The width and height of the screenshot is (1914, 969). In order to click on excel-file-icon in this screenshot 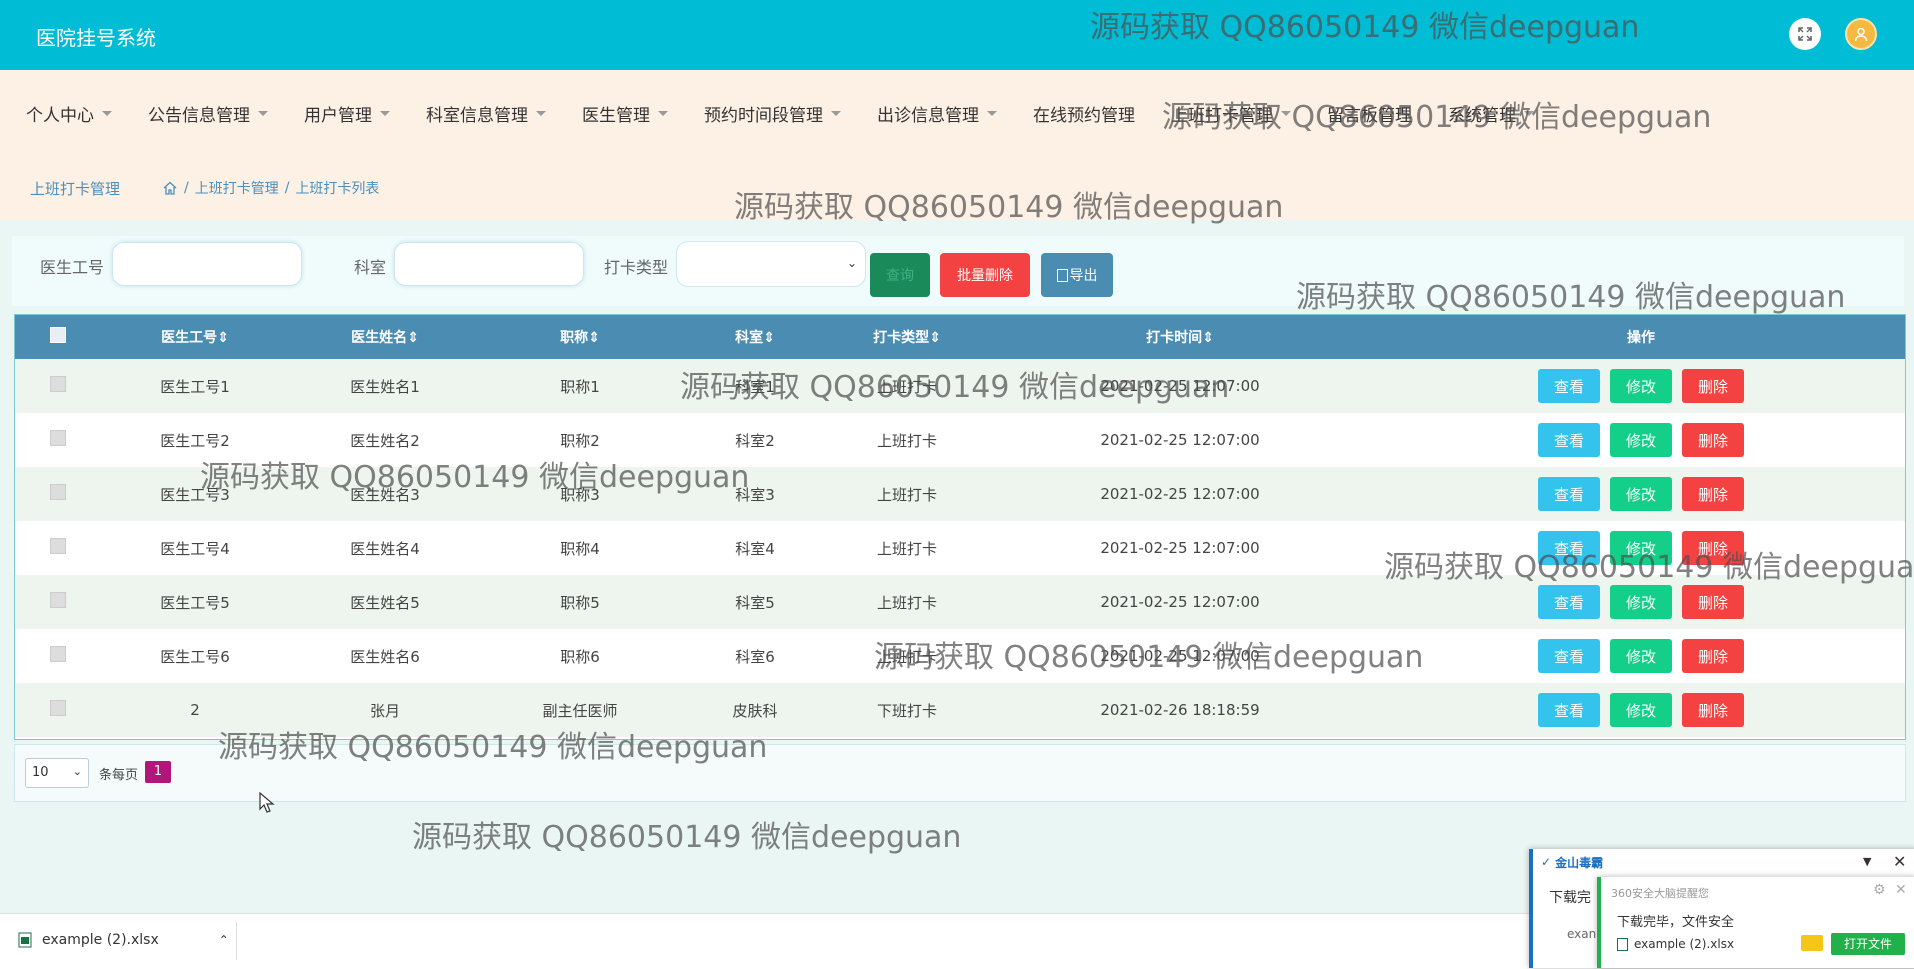, I will do `click(25, 940)`.